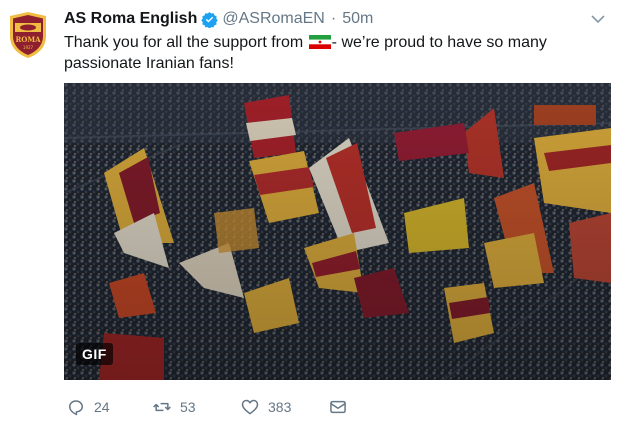 The height and width of the screenshot is (432, 620). I want to click on avatar: ROMA 1927, so click(28, 35).